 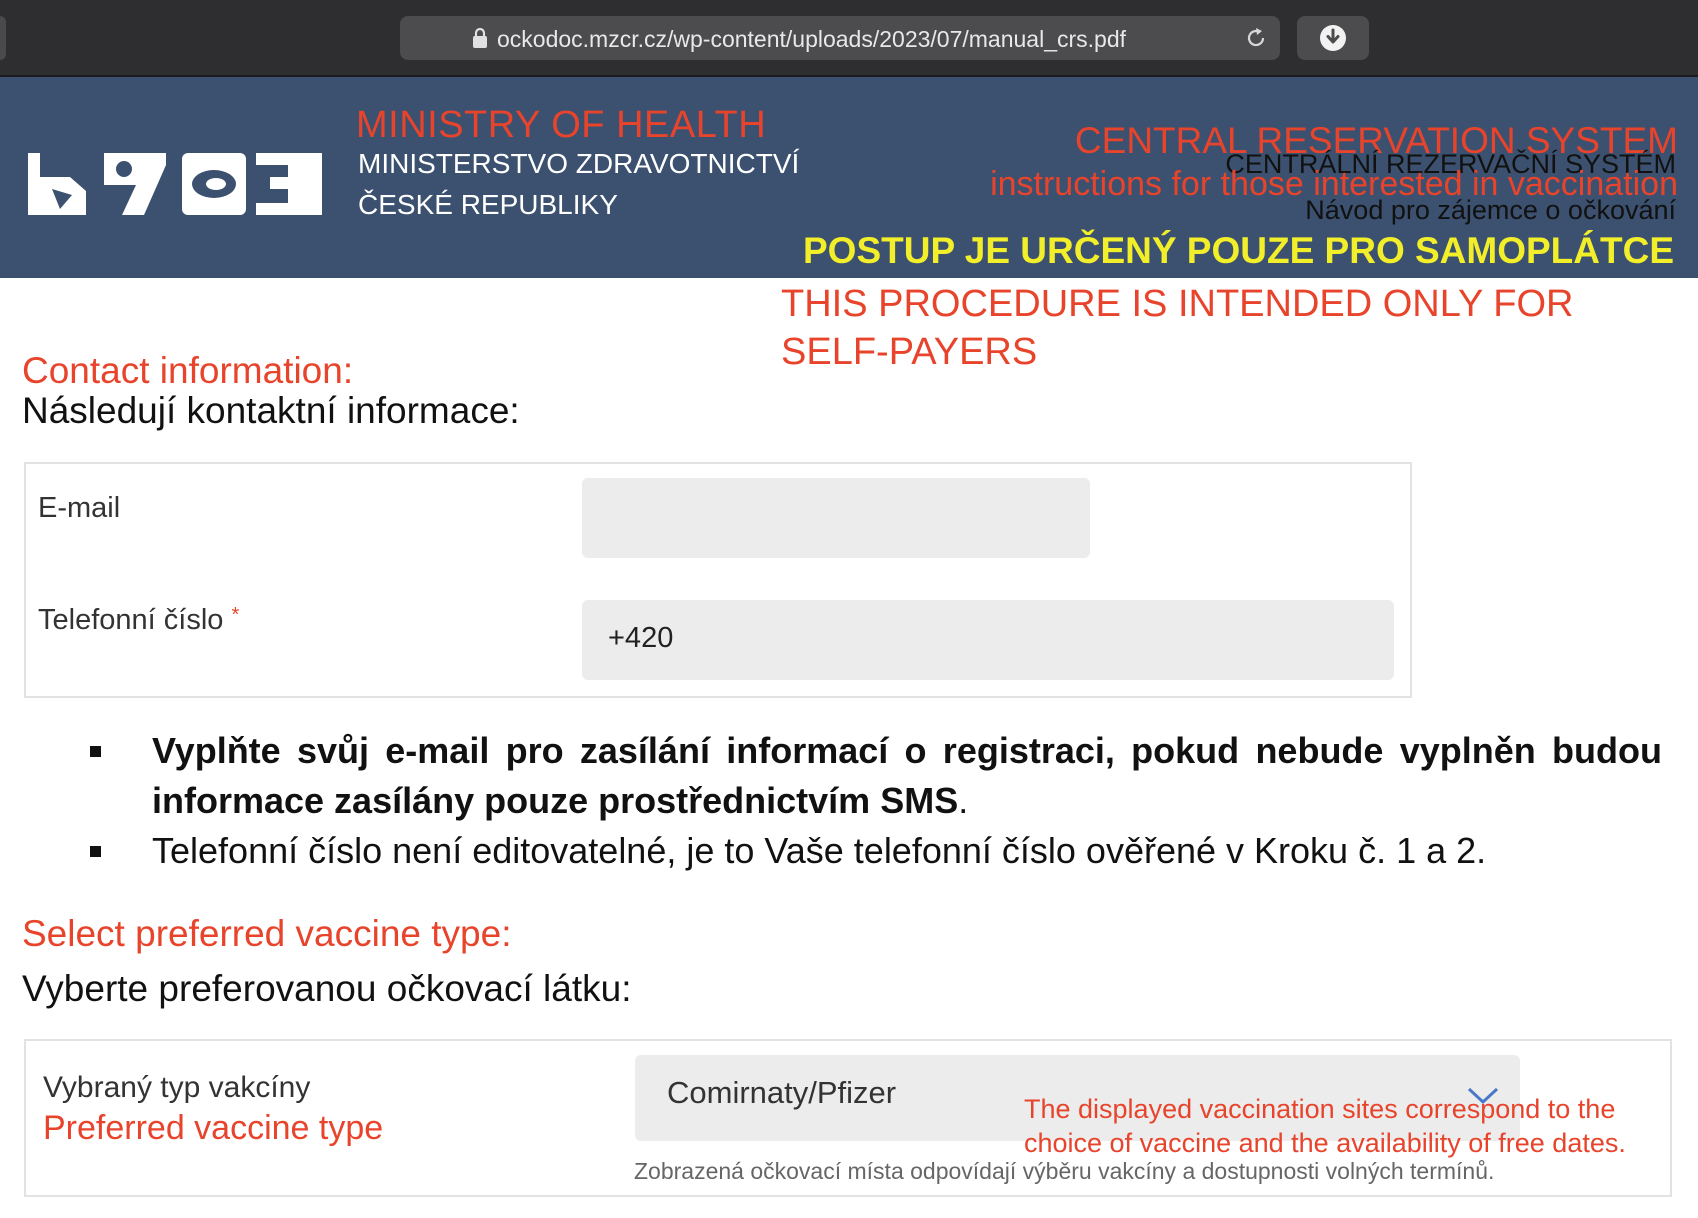 What do you see at coordinates (177, 1087) in the screenshot?
I see `vaccine-label-cz: Vybraný typ vakcíny` at bounding box center [177, 1087].